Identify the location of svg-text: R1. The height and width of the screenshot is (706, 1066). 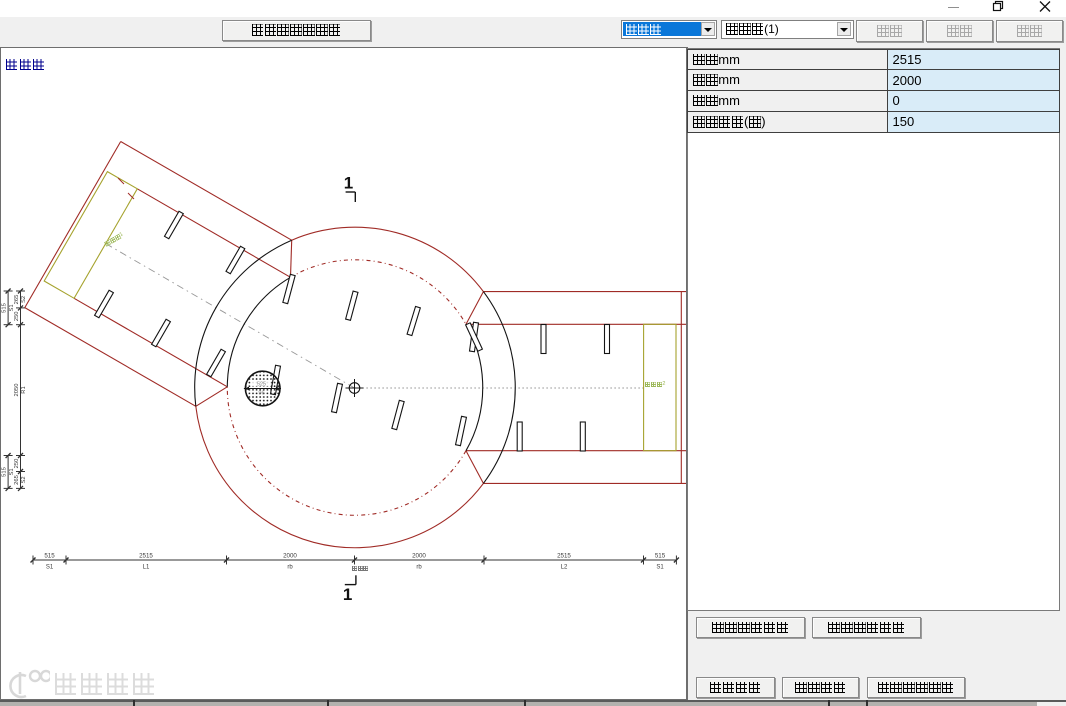
(24, 389).